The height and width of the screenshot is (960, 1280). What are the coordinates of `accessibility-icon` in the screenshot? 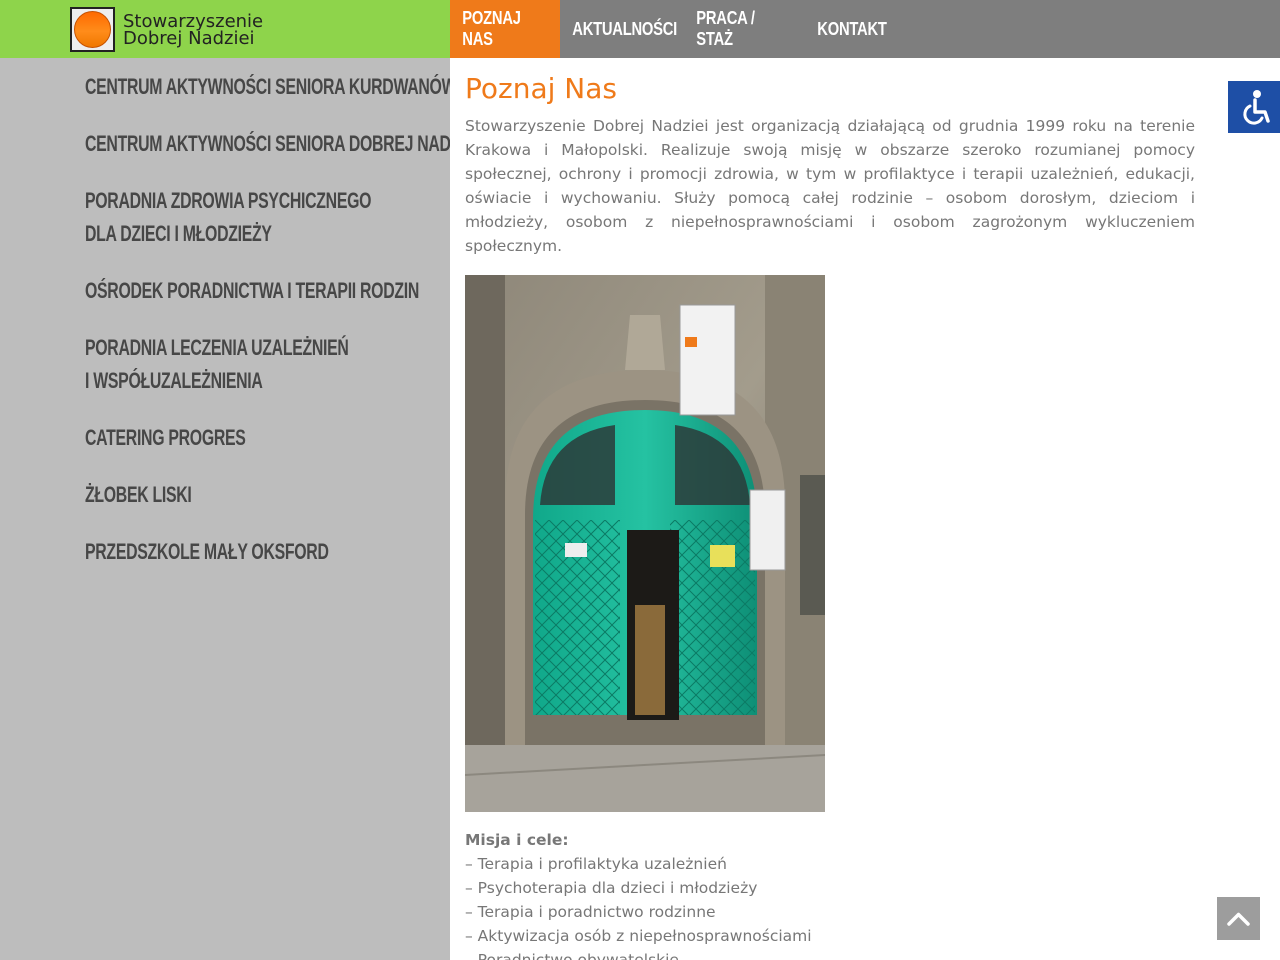 It's located at (1256, 107).